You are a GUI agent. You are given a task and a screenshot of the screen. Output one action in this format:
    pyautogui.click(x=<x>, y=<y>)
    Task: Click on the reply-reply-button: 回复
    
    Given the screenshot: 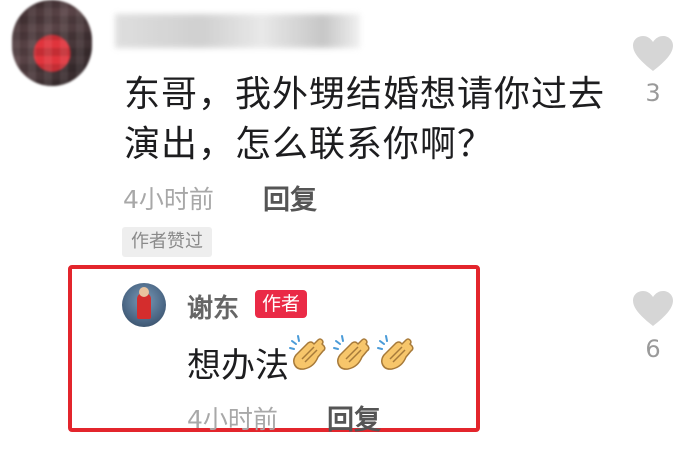 What is the action you would take?
    pyautogui.click(x=354, y=417)
    